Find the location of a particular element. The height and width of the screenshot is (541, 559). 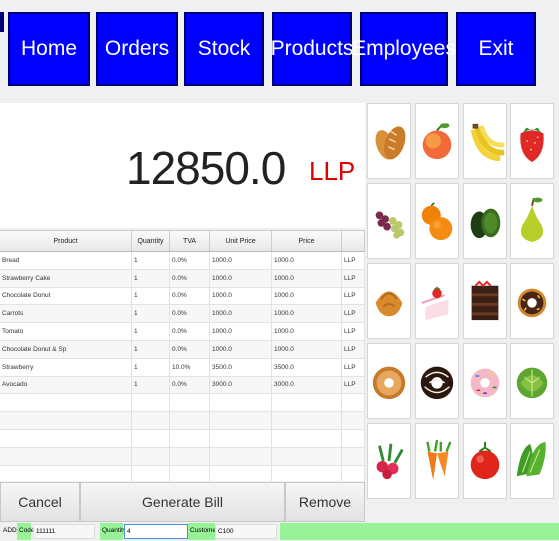

quantity-field: 4 is located at coordinates (156, 531).